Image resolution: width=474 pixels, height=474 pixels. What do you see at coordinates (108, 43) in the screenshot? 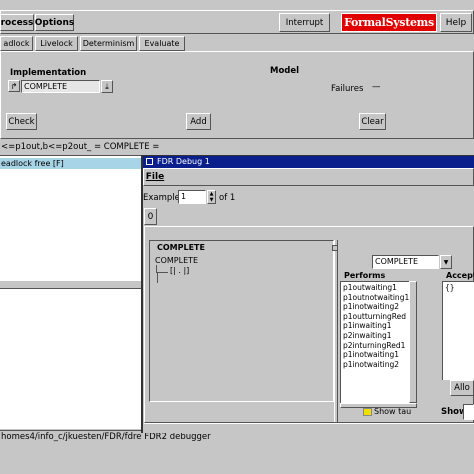
I see `tab-determinism: Determinism` at bounding box center [108, 43].